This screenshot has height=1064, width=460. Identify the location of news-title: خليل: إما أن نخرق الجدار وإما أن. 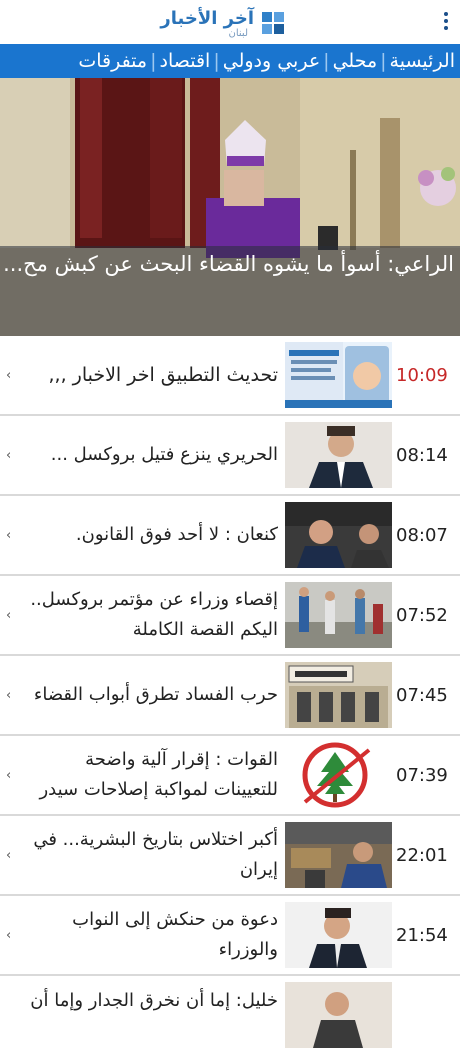
(154, 1000).